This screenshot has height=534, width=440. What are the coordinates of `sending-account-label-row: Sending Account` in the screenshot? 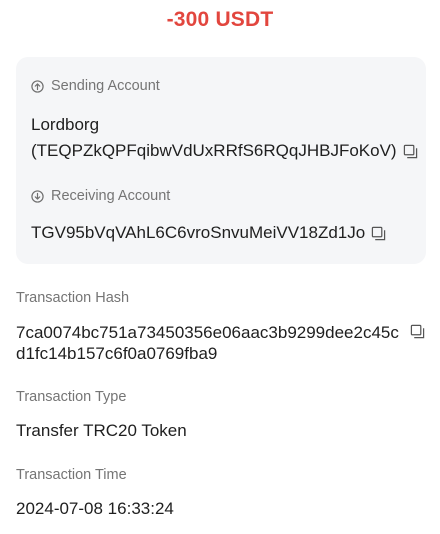 It's located at (95, 86).